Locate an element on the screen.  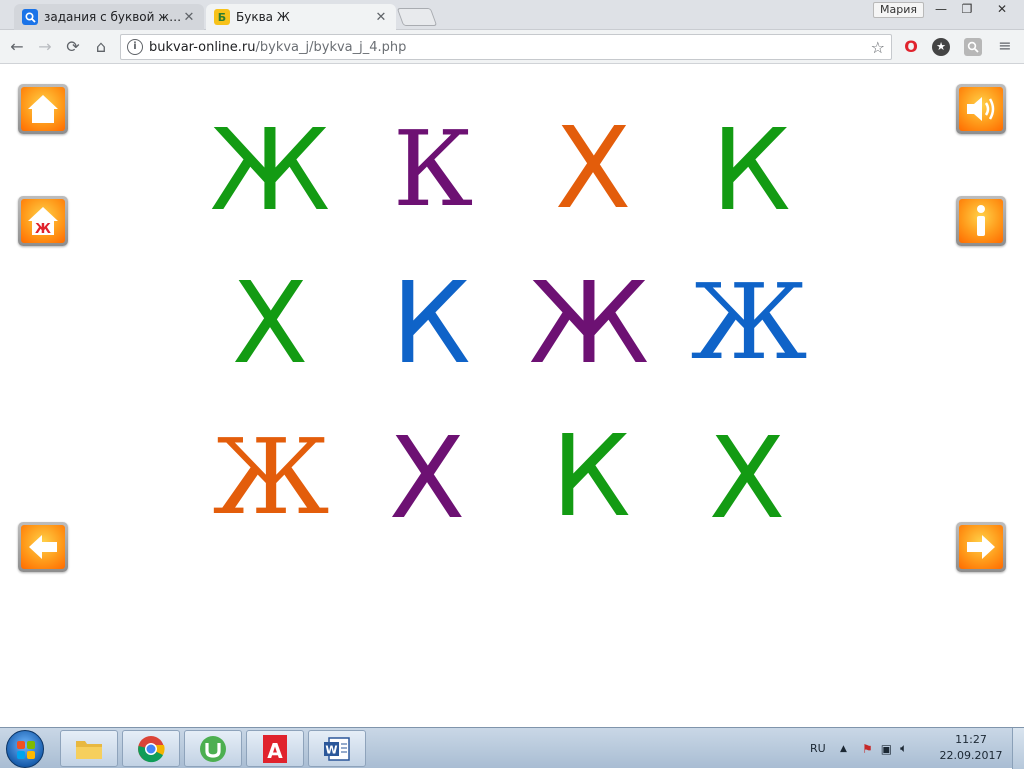
reload-icon: ⟳ is located at coordinates (73, 47).